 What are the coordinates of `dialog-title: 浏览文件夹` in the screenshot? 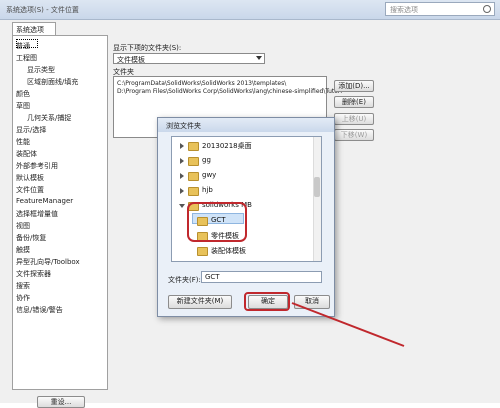 It's located at (183, 126).